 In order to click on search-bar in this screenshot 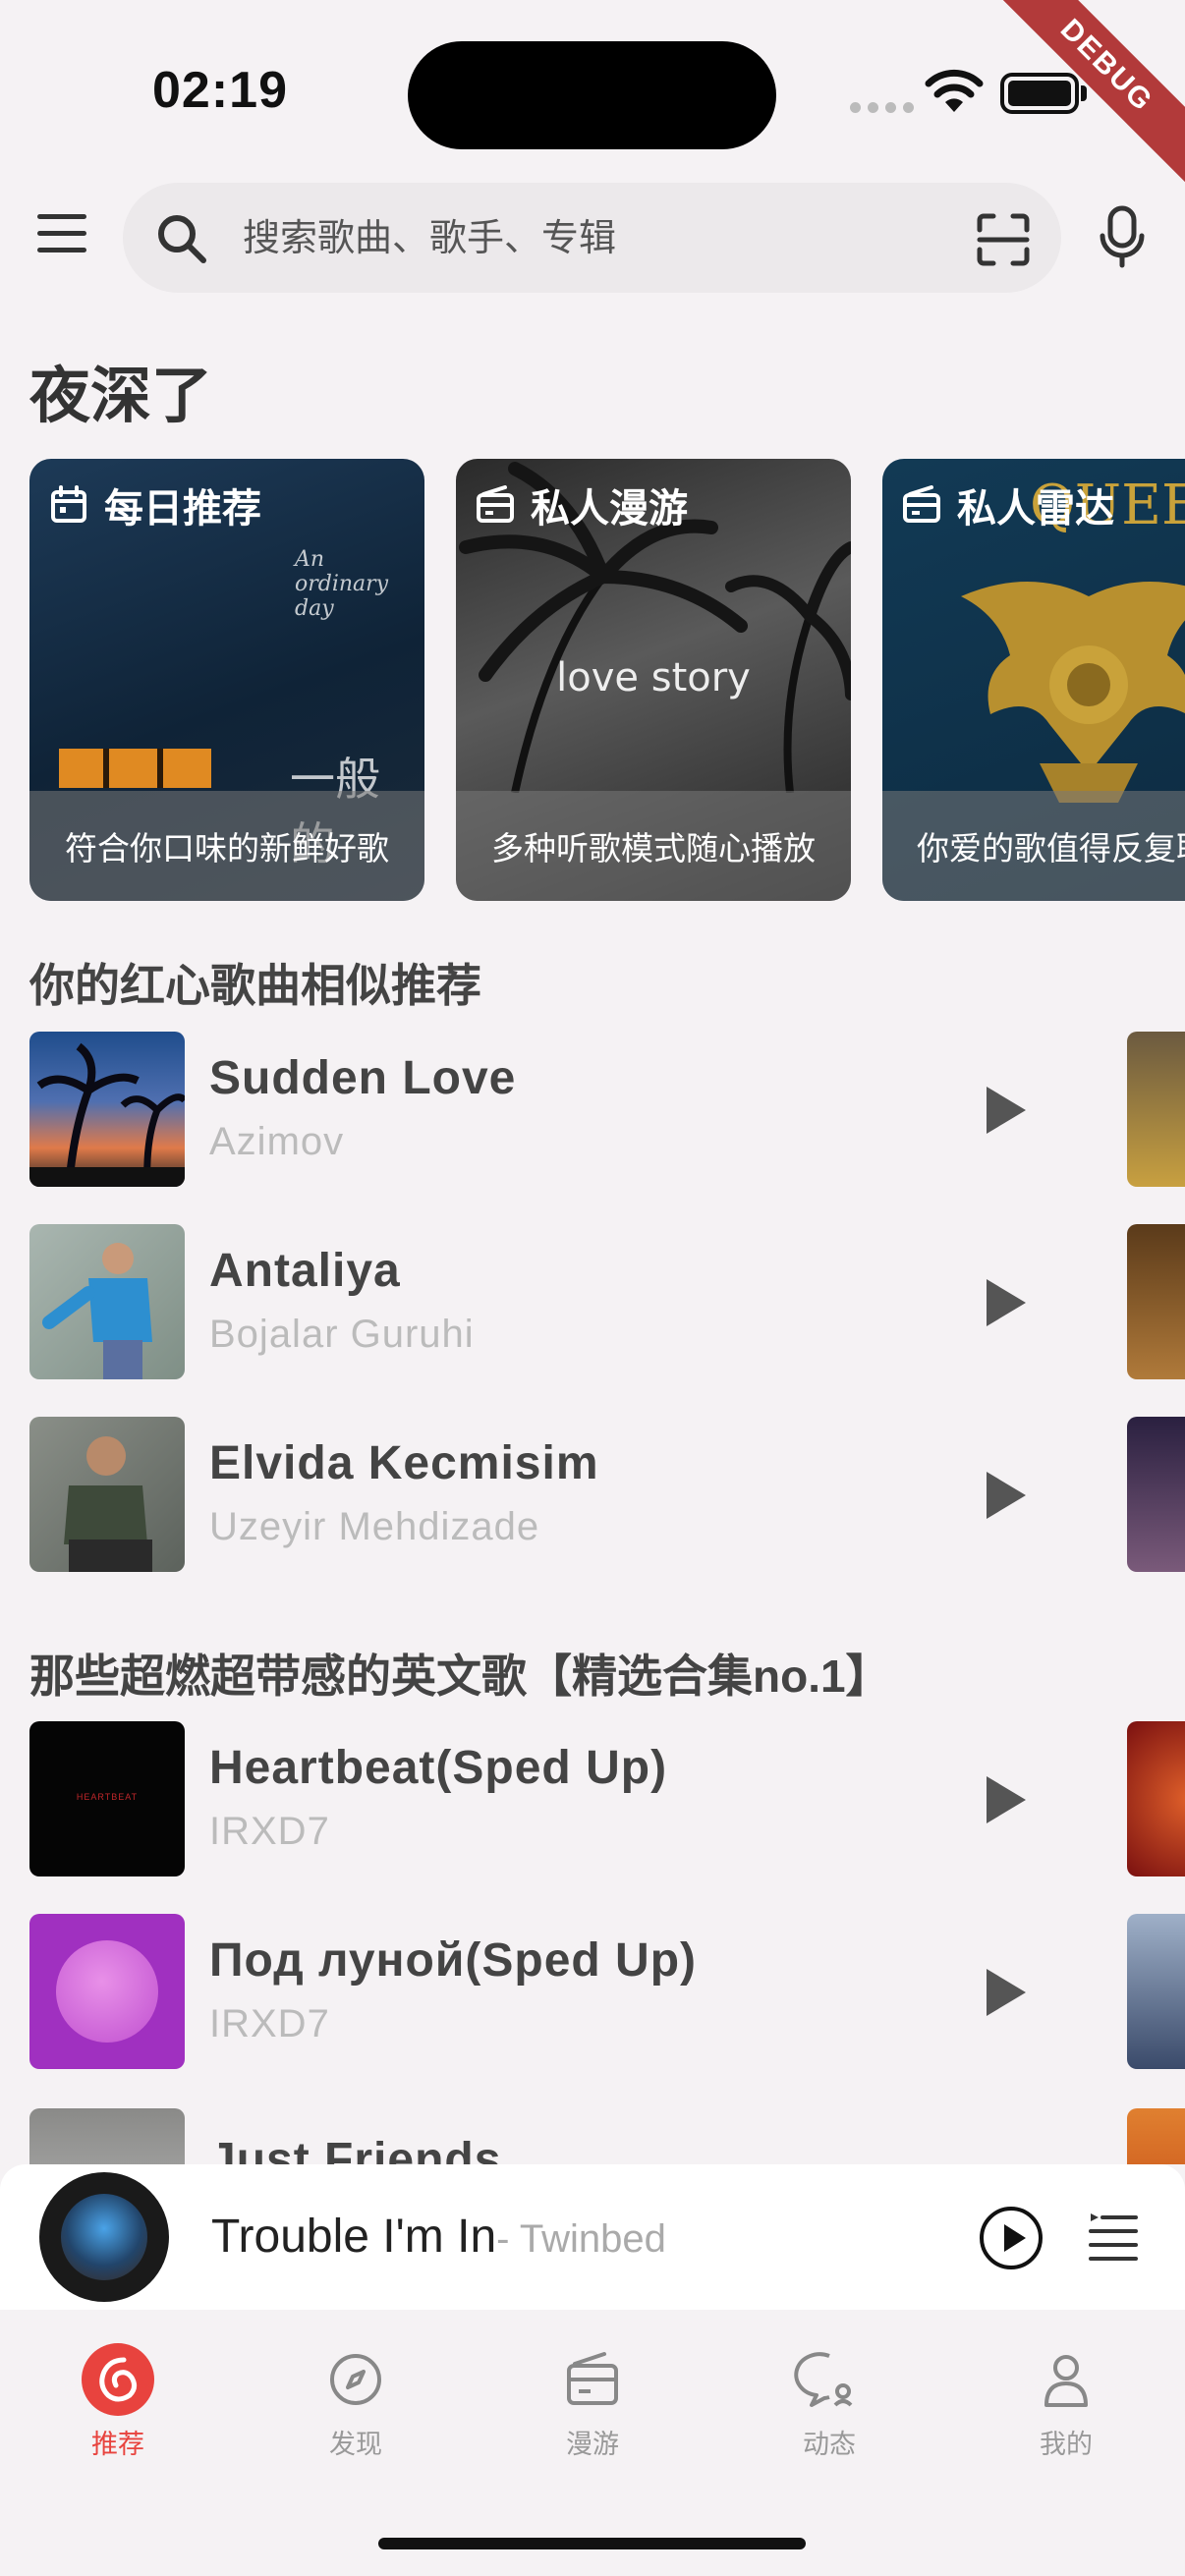, I will do `click(592, 238)`.